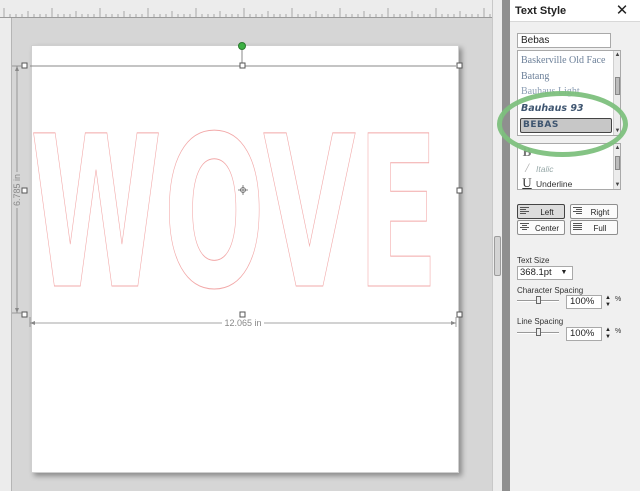 The width and height of the screenshot is (640, 491). What do you see at coordinates (577, 211) in the screenshot?
I see `align-right-icon` at bounding box center [577, 211].